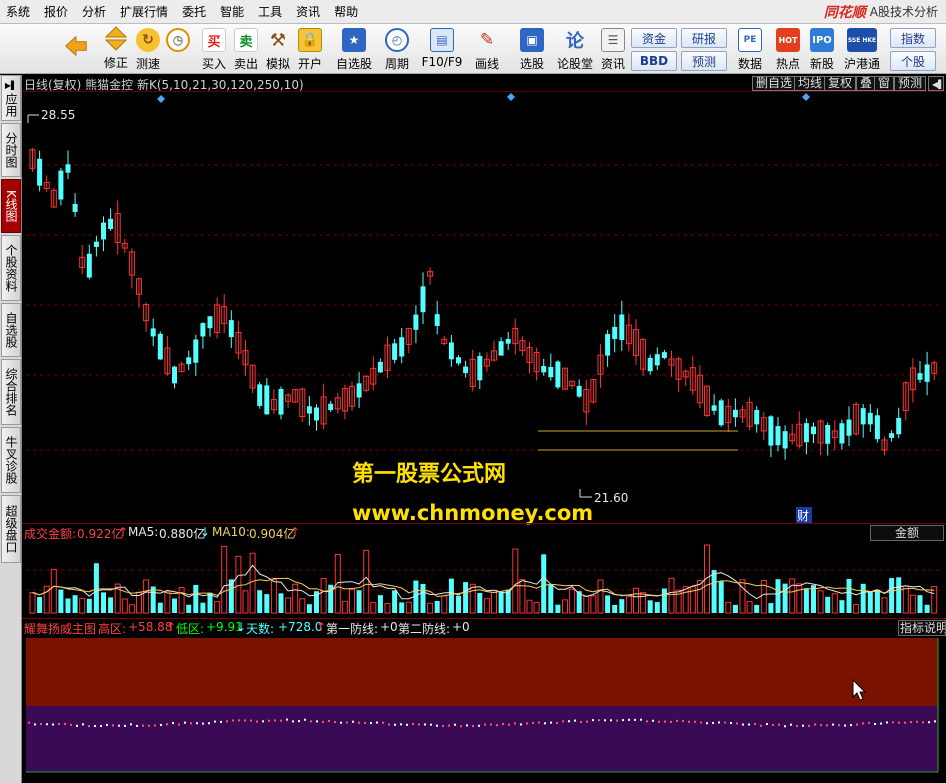  I want to click on speed-test-button: ↻ 测速, so click(148, 49).